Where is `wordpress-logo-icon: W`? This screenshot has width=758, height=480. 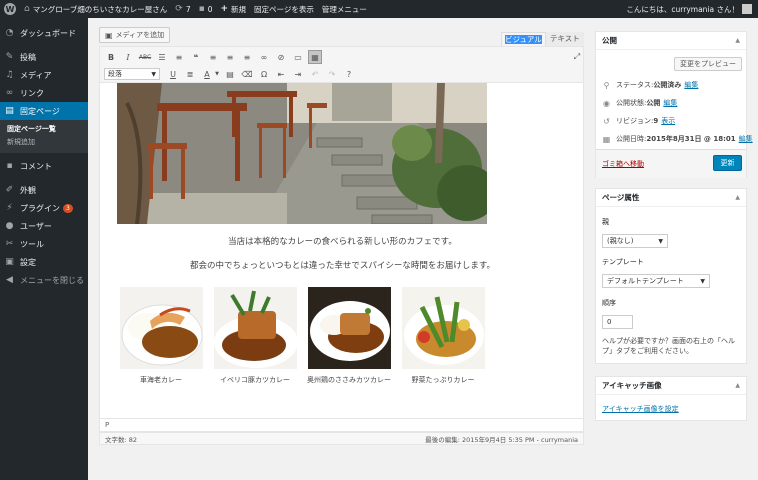
wordpress-logo-icon: W is located at coordinates (10, 9).